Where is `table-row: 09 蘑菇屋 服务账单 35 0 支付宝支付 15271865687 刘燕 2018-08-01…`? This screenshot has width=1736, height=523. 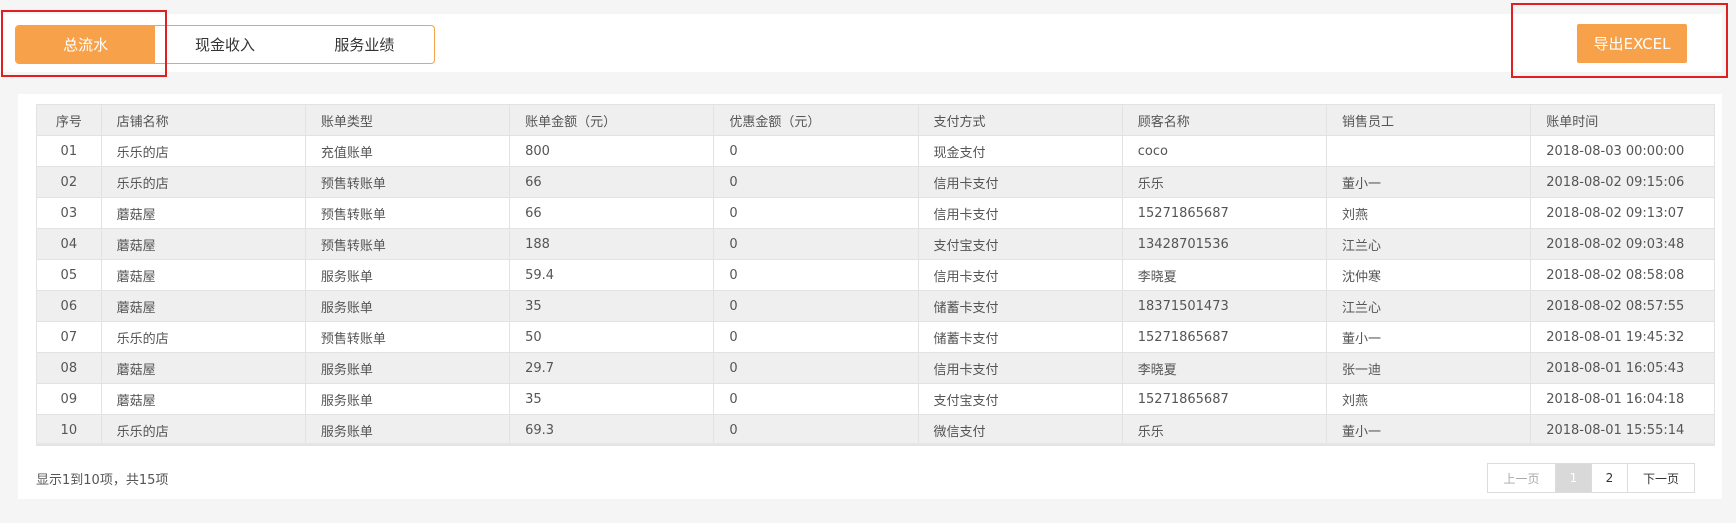 table-row: 09 蘑菇屋 服务账单 35 0 支付宝支付 15271865687 刘燕 2018-08-01… is located at coordinates (875, 399).